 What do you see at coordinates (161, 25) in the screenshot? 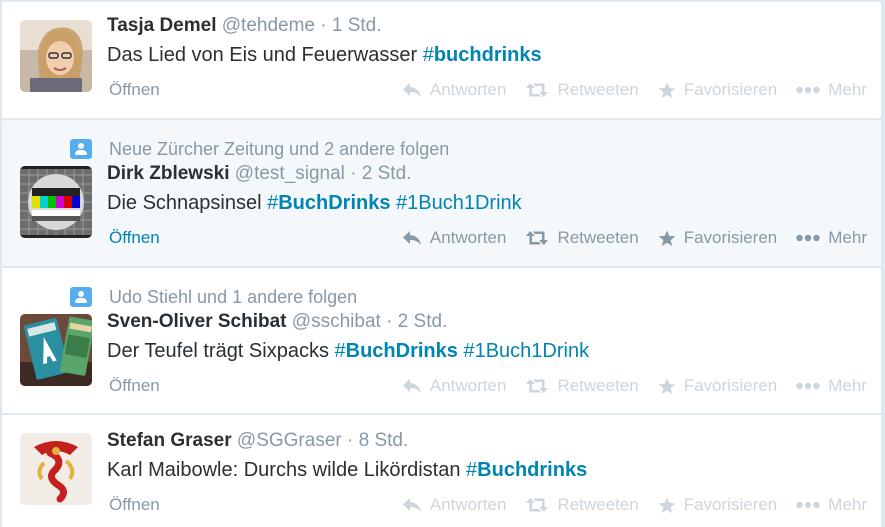
I see `author-fullname: Tasja Demel` at bounding box center [161, 25].